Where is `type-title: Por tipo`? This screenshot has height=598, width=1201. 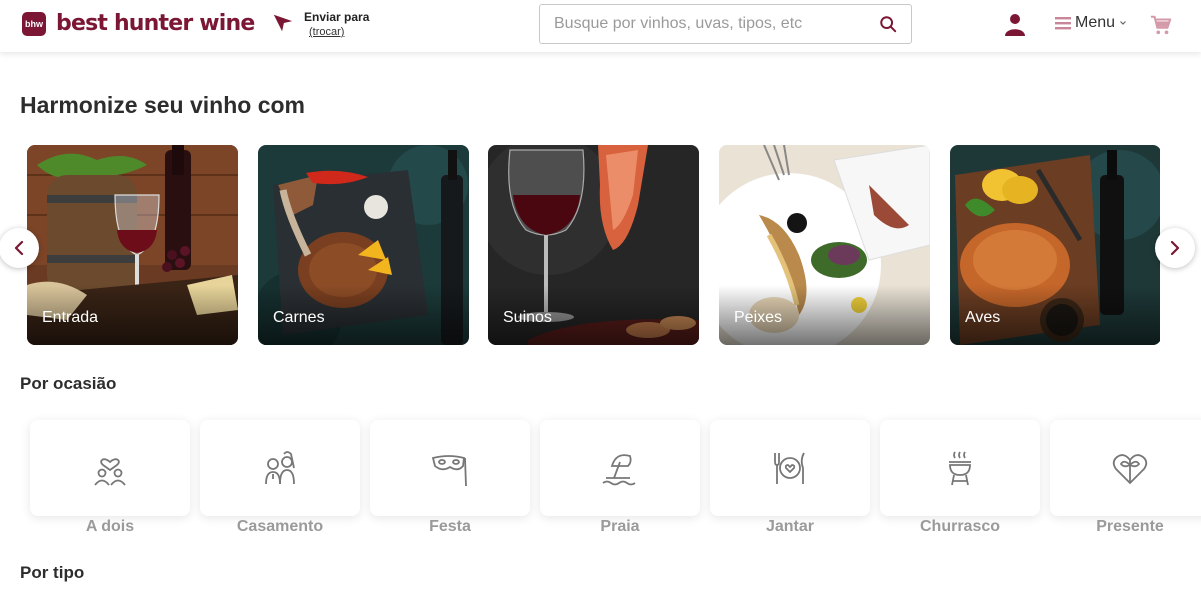
type-title: Por tipo is located at coordinates (52, 572).